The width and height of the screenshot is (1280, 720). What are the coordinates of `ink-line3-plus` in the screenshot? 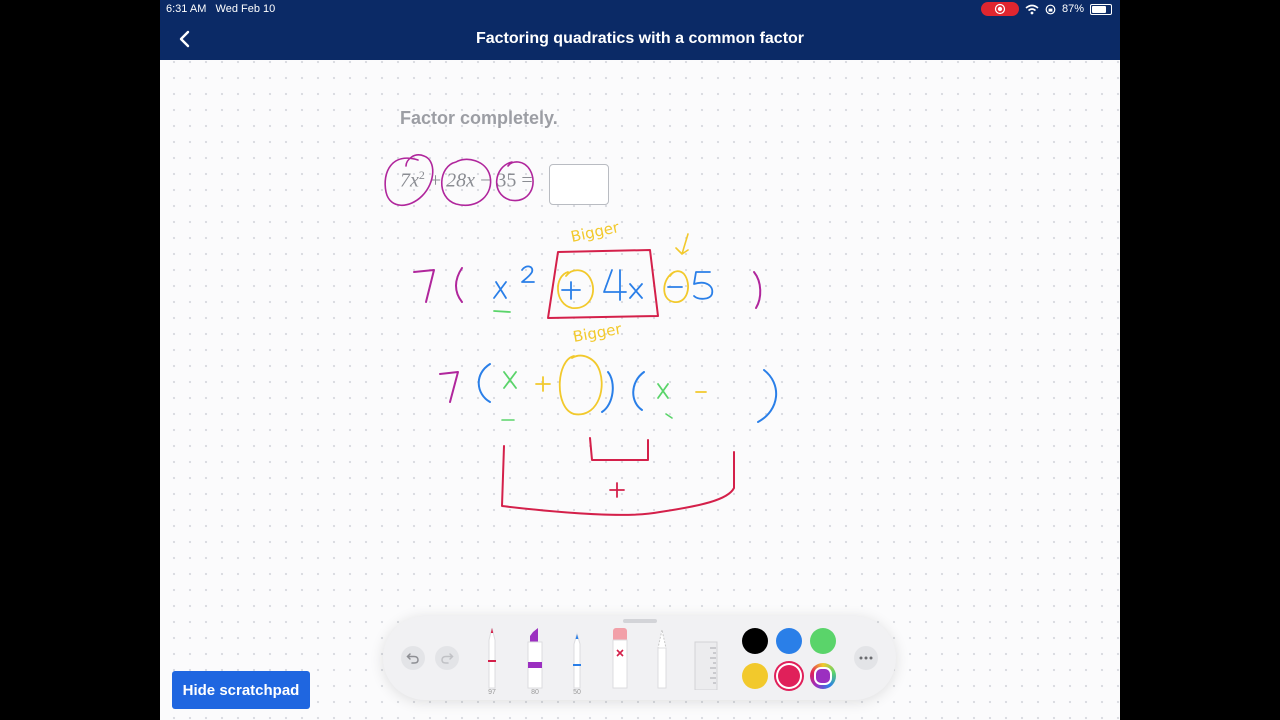 It's located at (617, 490).